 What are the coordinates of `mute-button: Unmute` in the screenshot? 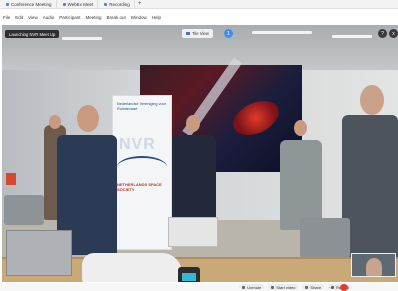 It's located at (252, 287).